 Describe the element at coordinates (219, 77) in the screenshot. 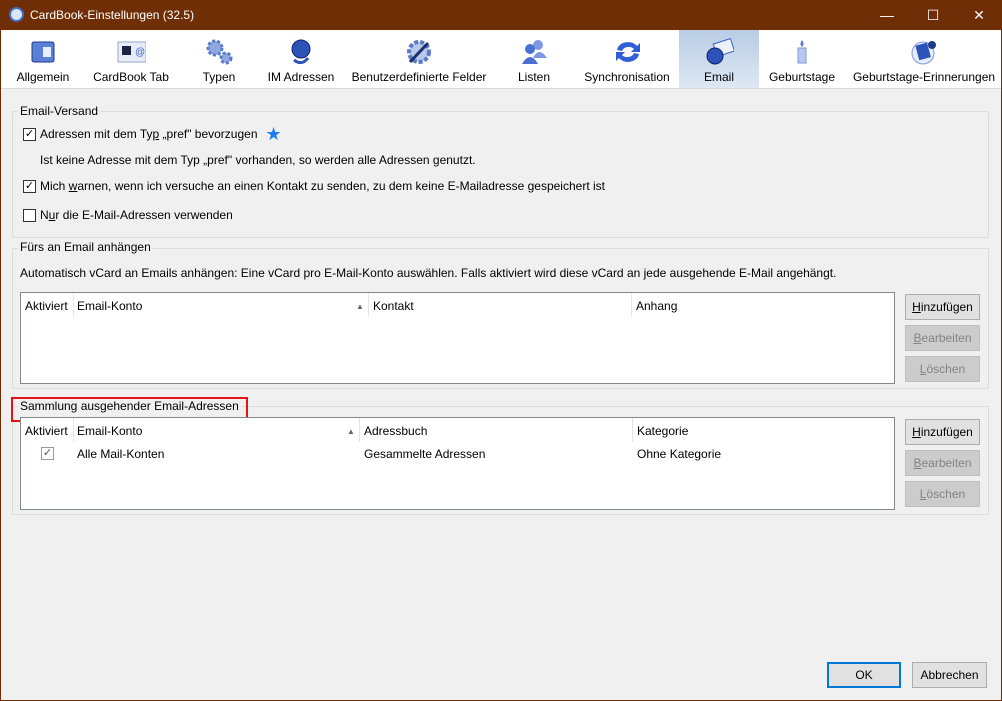

I see `tab-label: Typen` at that location.